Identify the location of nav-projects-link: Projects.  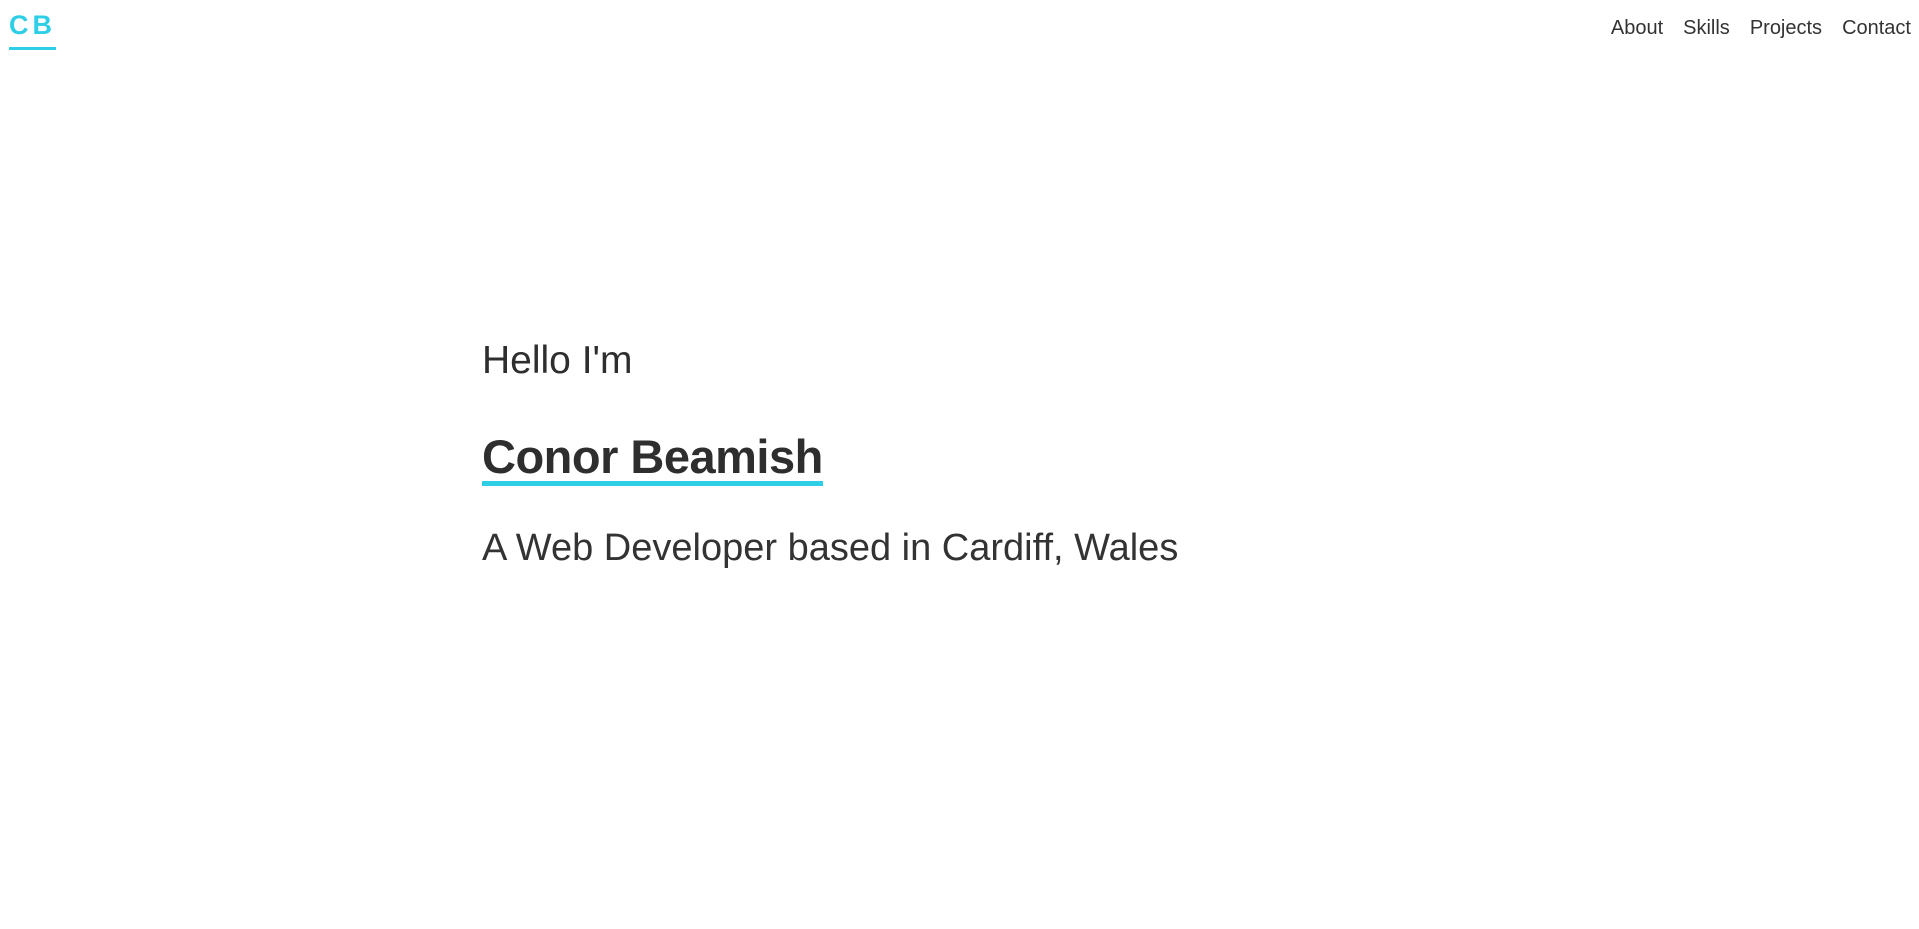
(1786, 28).